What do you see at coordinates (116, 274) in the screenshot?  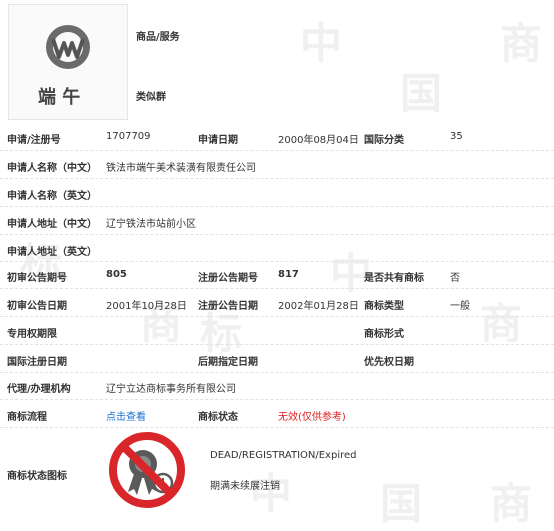 I see `prelim-issue-value: 805` at bounding box center [116, 274].